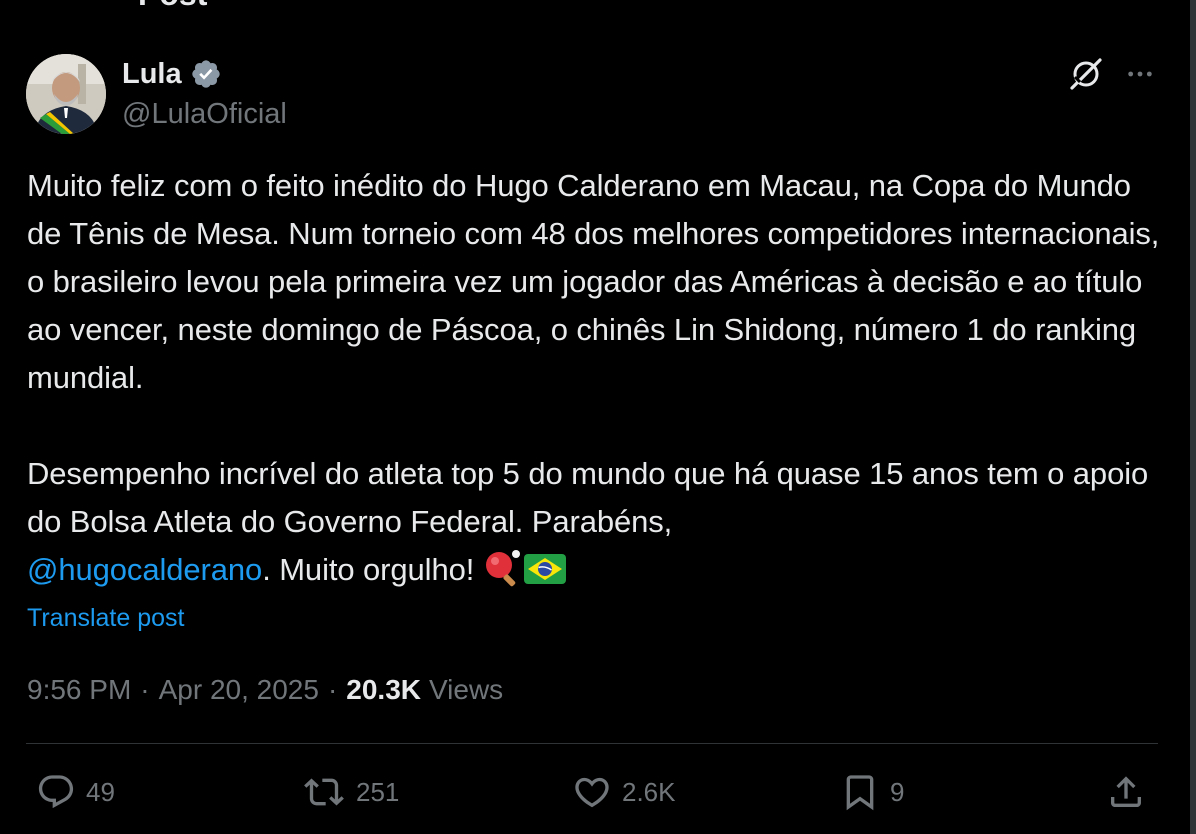 Image resolution: width=1196 pixels, height=834 pixels. What do you see at coordinates (206, 74) in the screenshot?
I see `verified-badge-icon` at bounding box center [206, 74].